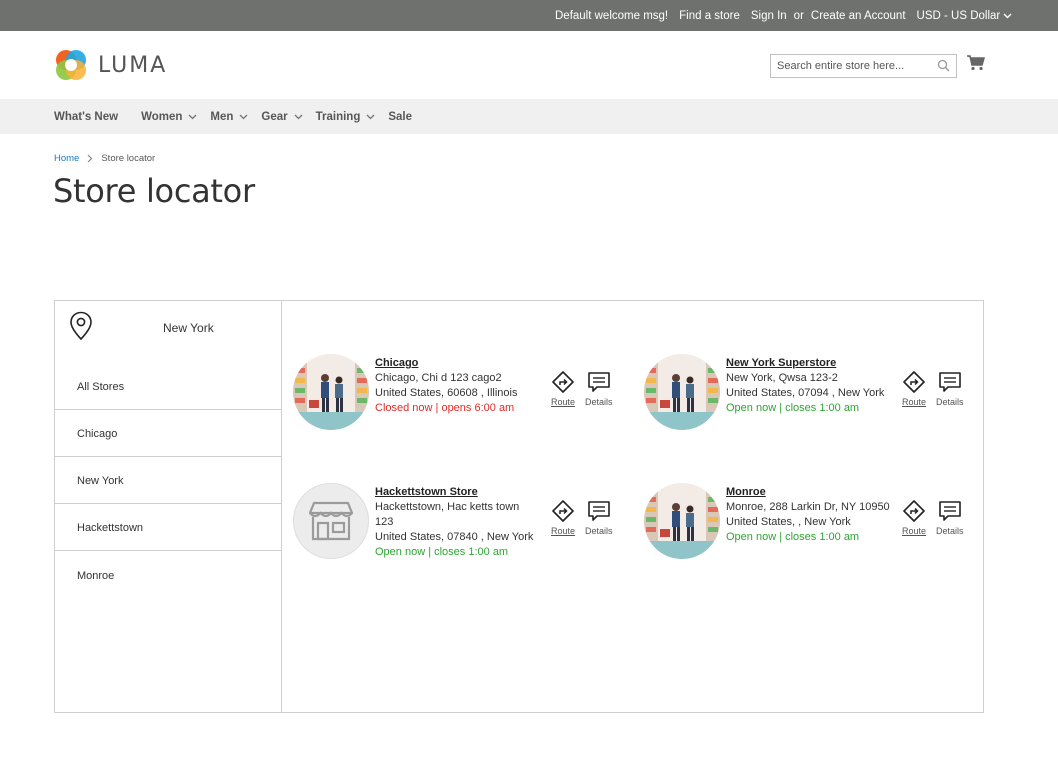 This screenshot has width=1058, height=764. I want to click on store-photo-illustration, so click(682, 392).